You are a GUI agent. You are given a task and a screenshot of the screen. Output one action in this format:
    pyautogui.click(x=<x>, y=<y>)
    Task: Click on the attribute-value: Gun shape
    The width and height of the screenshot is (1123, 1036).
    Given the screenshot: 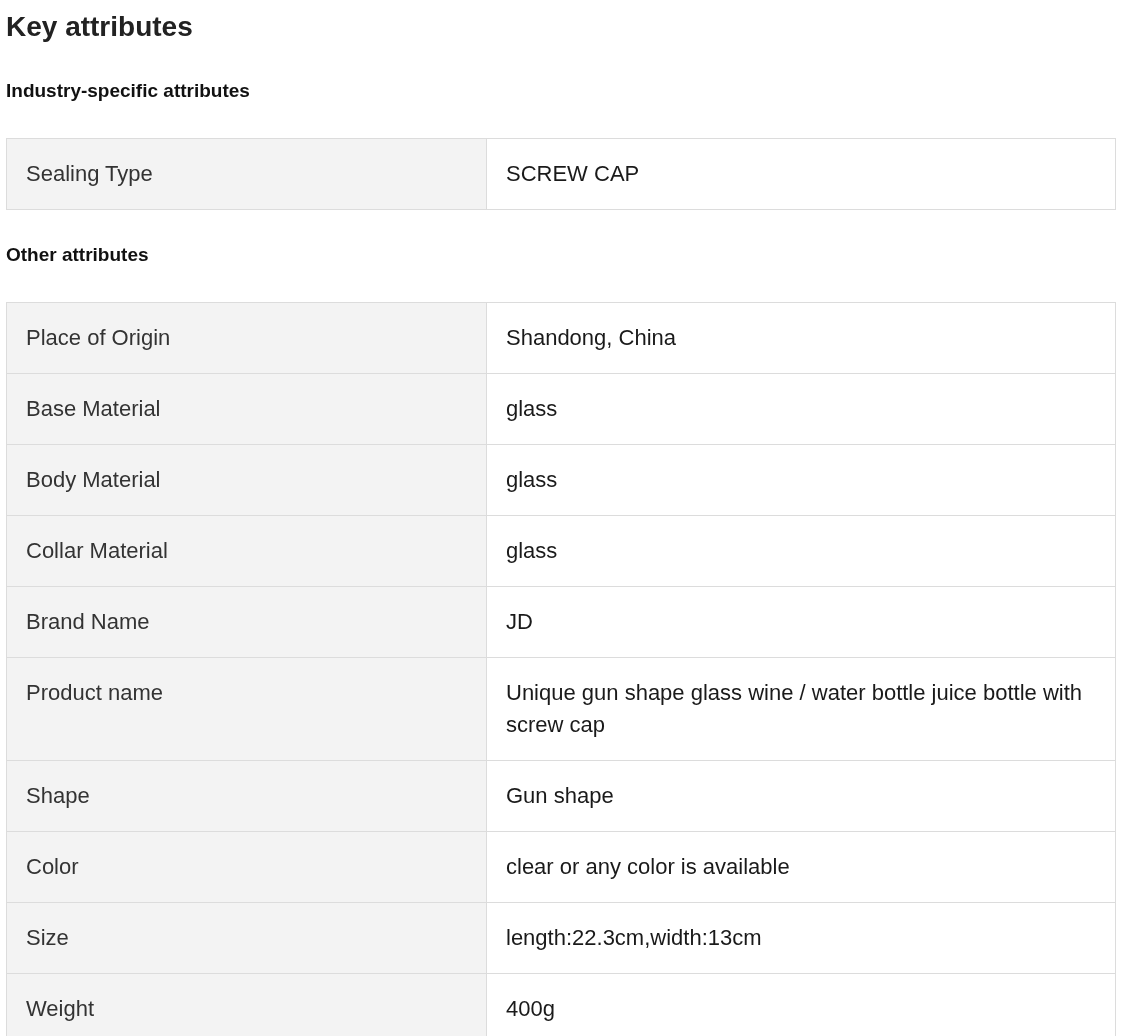 What is the action you would take?
    pyautogui.click(x=801, y=796)
    